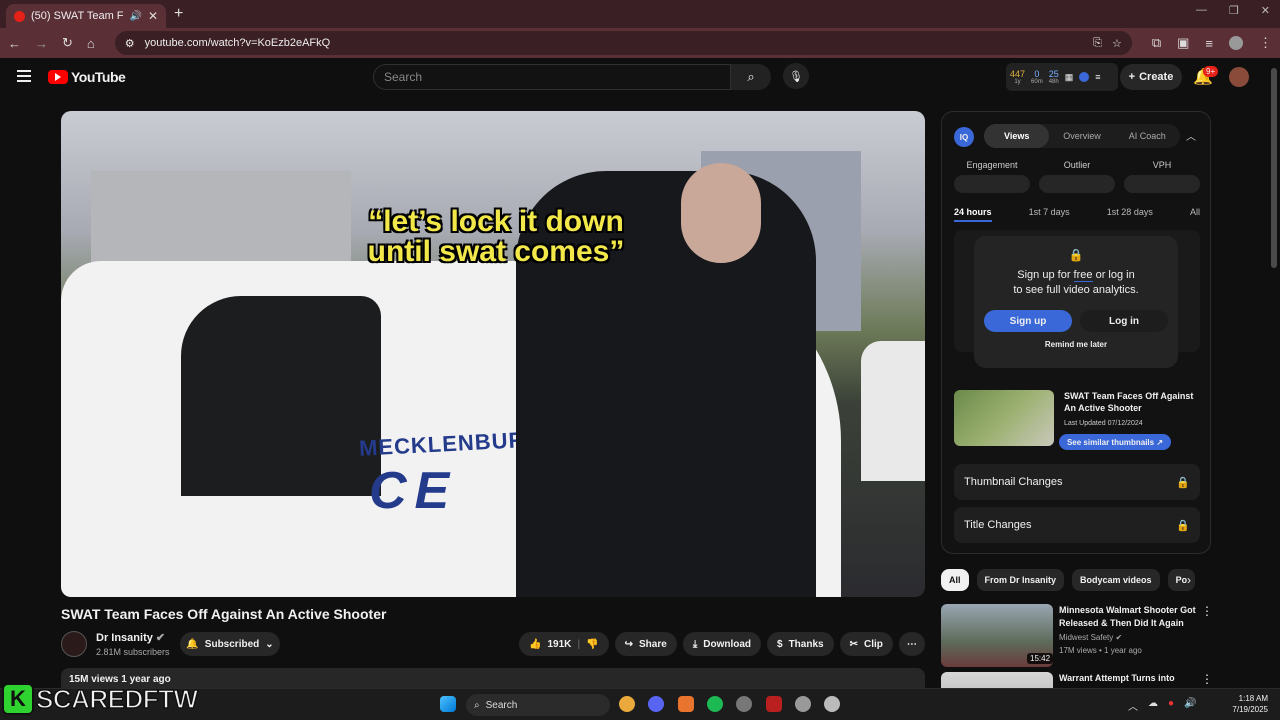  Describe the element at coordinates (1171, 705) in the screenshot. I see `microphone-icon: ●` at that location.